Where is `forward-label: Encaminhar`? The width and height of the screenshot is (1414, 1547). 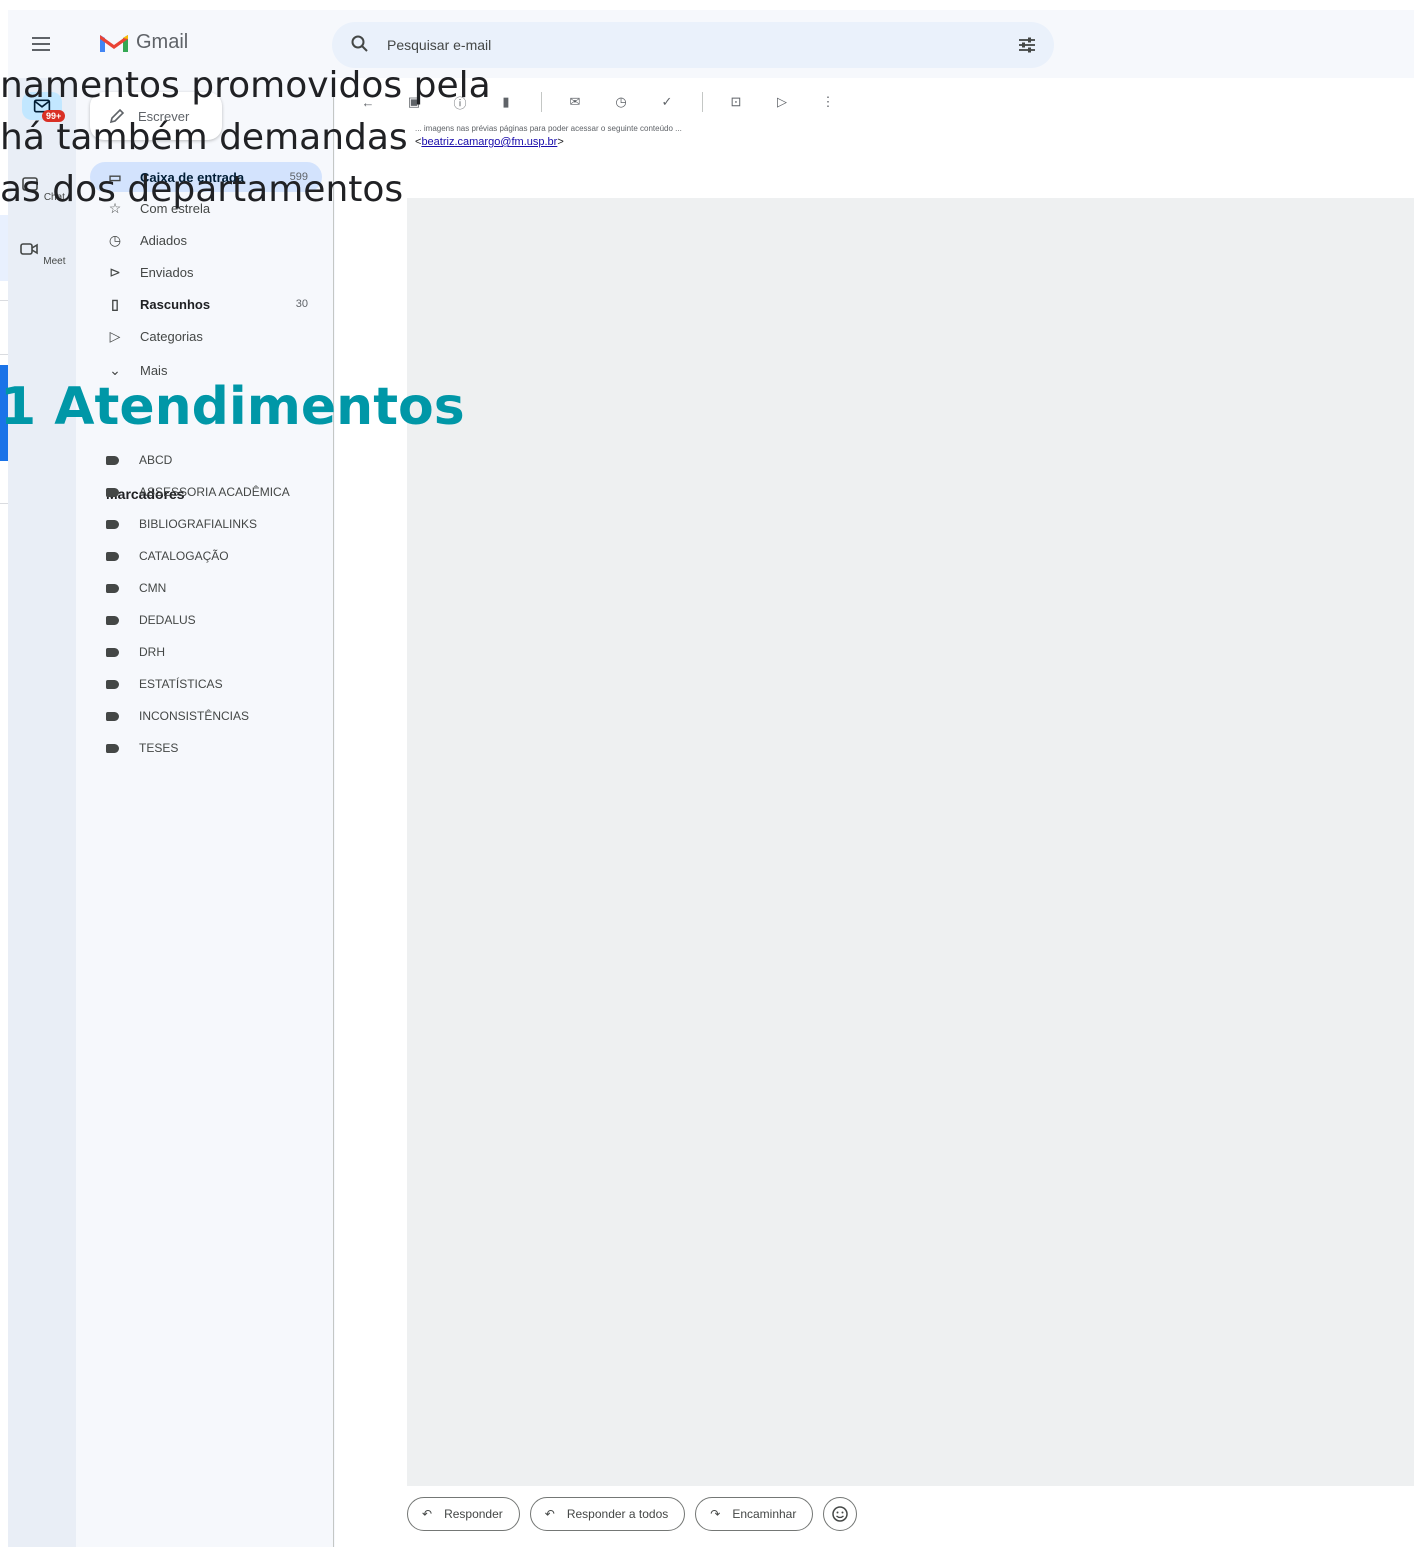
forward-label: Encaminhar is located at coordinates (764, 1514).